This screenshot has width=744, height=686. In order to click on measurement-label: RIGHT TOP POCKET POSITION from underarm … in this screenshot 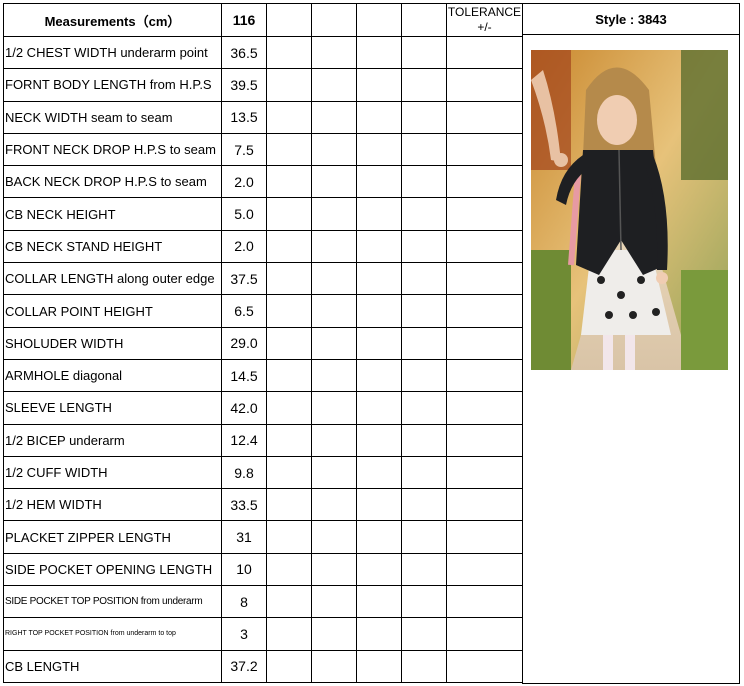, I will do `click(112, 634)`.